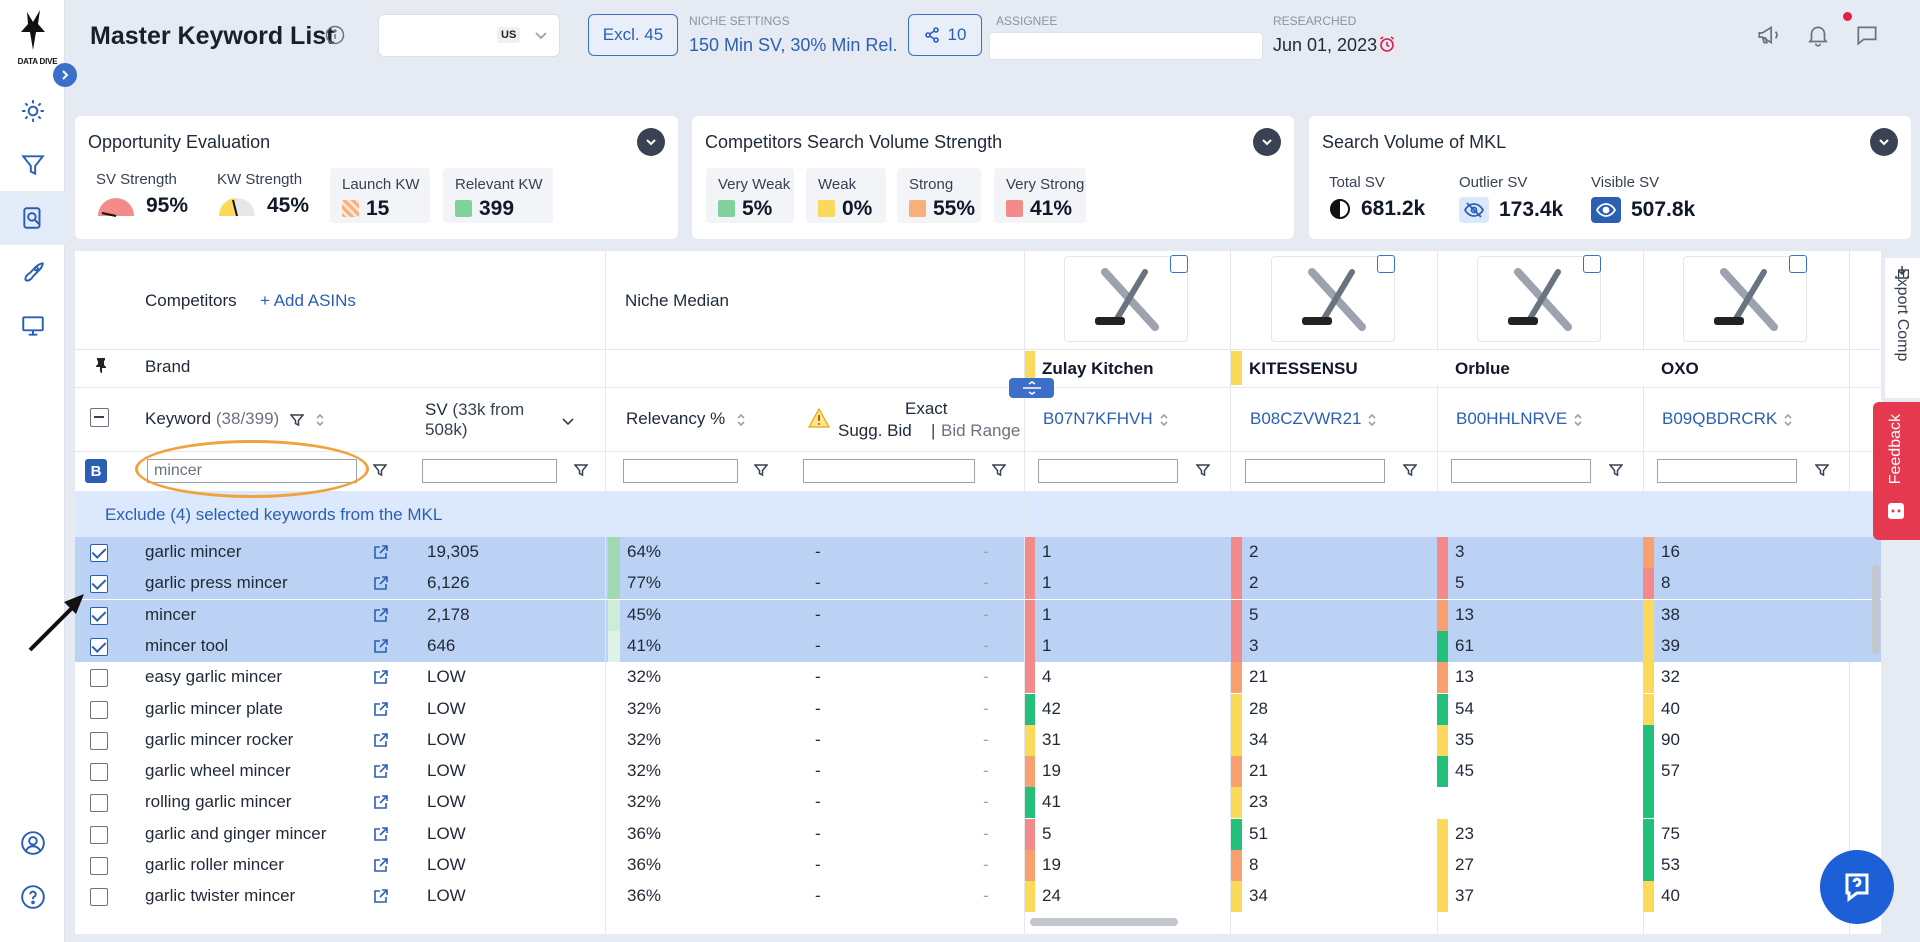 This screenshot has width=1920, height=942. Describe the element at coordinates (1857, 887) in the screenshot. I see `help-chat-bubble` at that location.